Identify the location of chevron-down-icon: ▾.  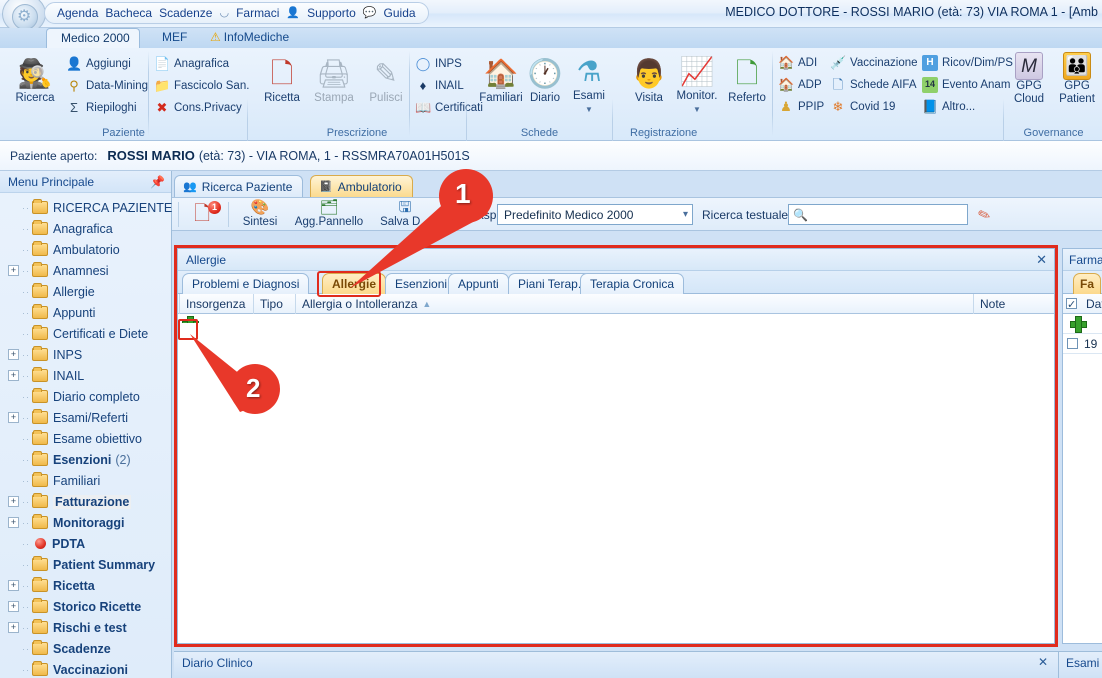
(685, 214).